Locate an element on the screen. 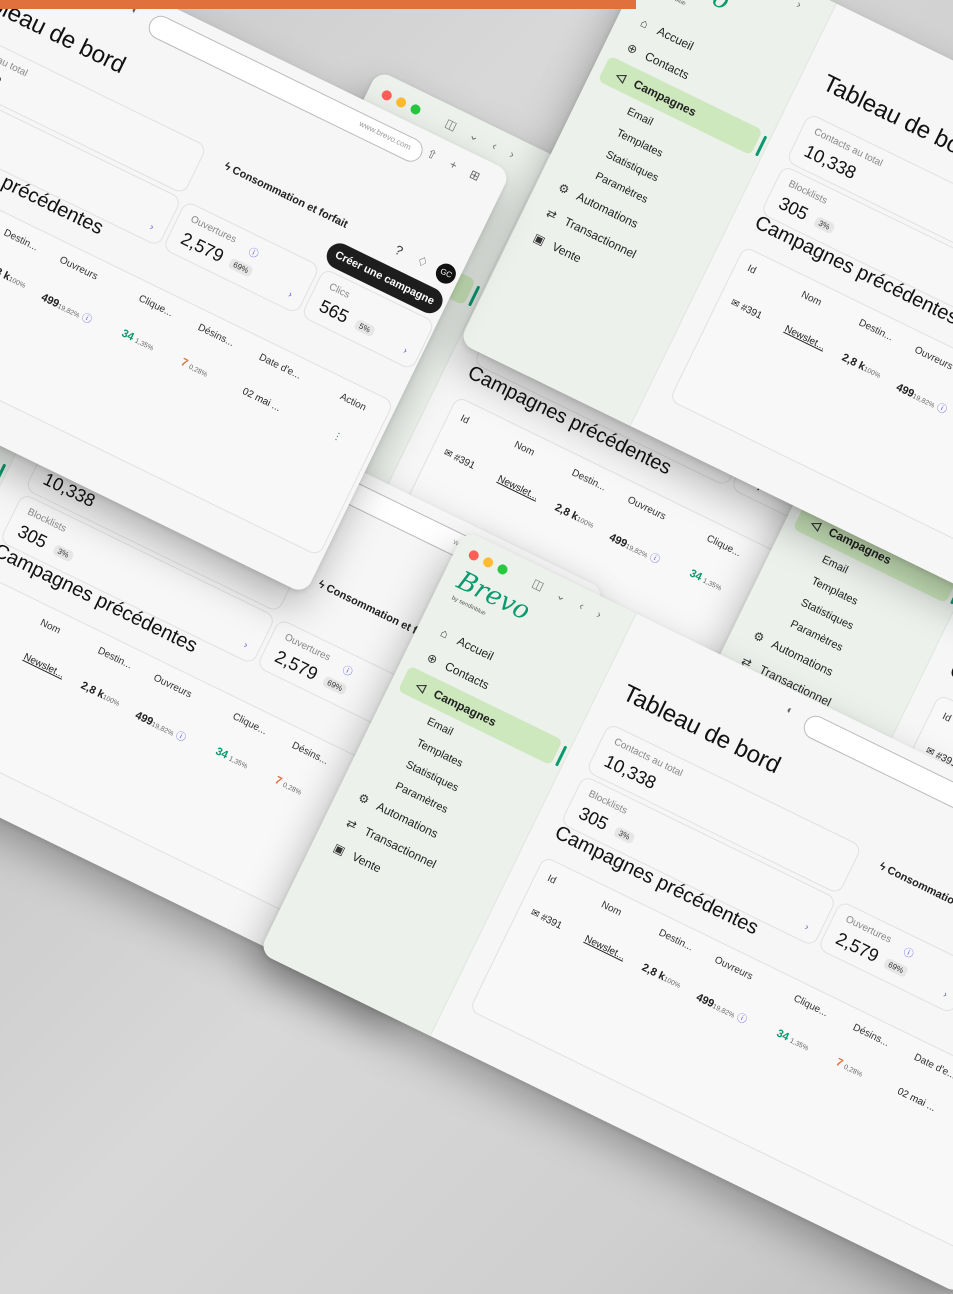 Image resolution: width=953 pixels, height=1294 pixels. logo-tagline: by sendinblue is located at coordinates (668, 3).